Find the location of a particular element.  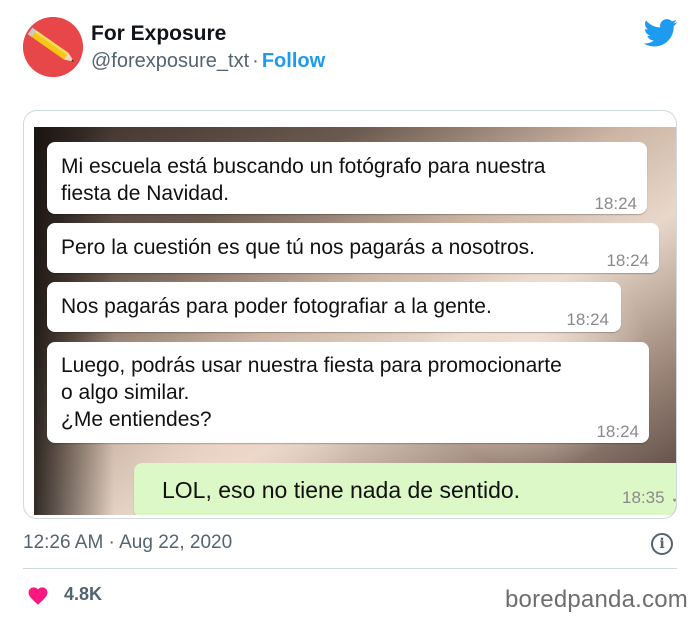

avatar is located at coordinates (53, 47).